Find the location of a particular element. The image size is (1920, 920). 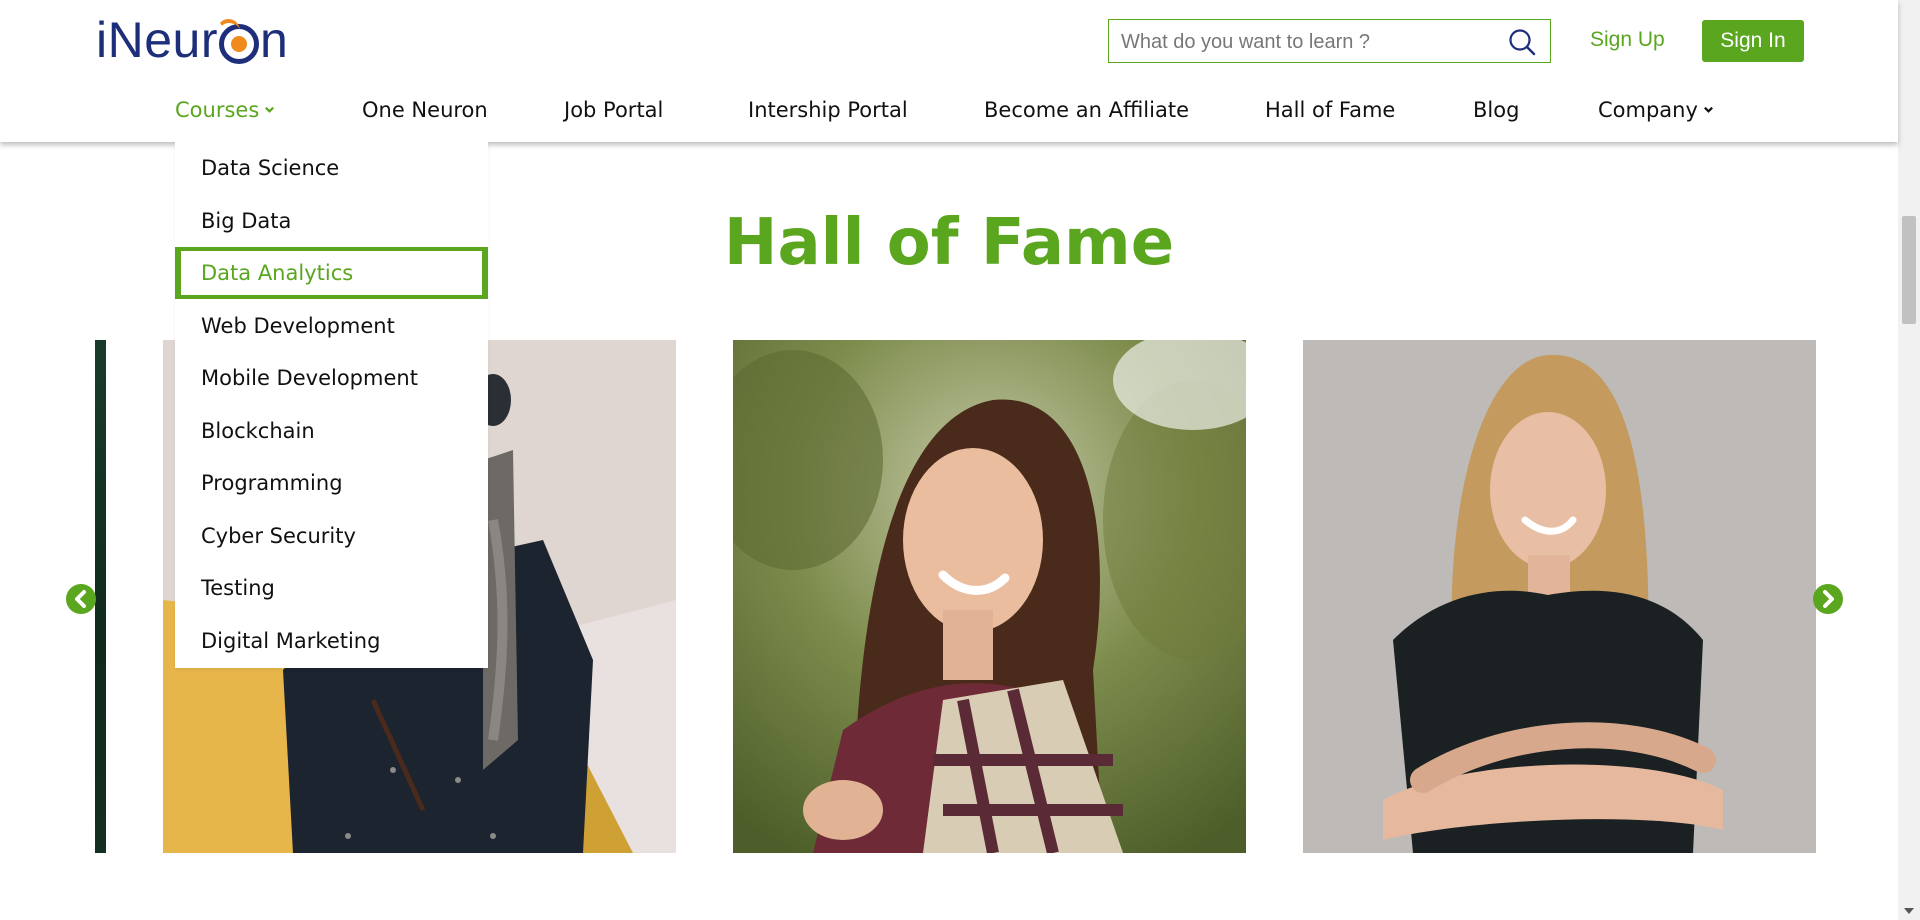

nav-item-blog: Blog is located at coordinates (1496, 110).